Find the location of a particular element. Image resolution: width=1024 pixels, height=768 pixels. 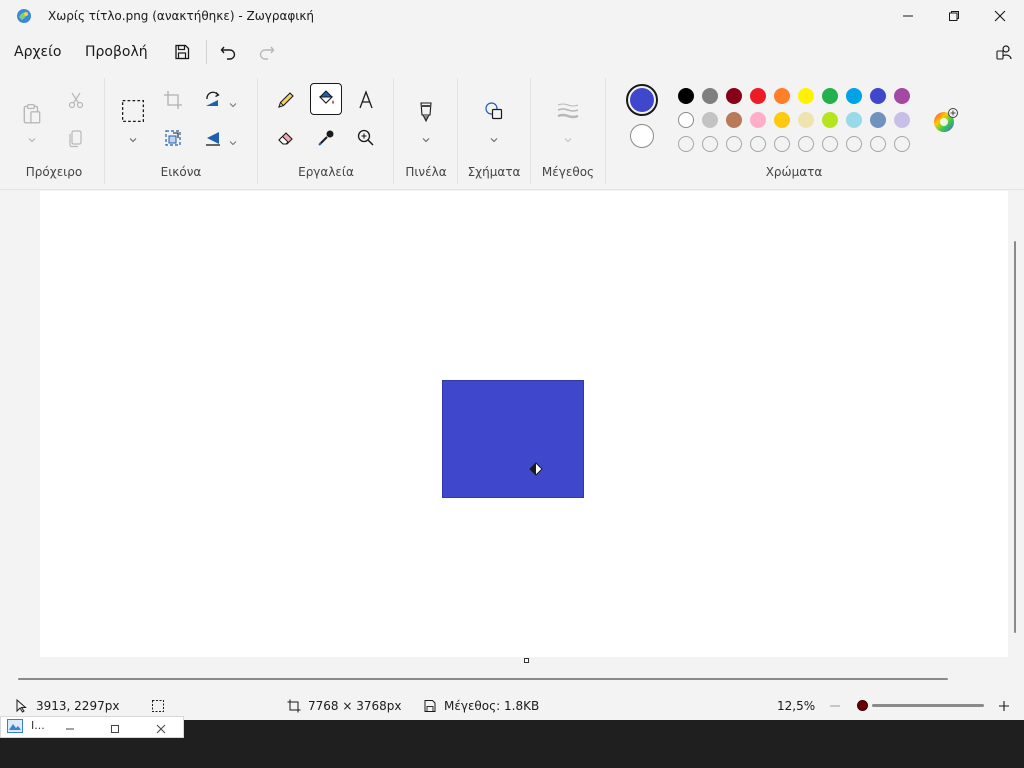

canvas-size: 7768 × 3768px is located at coordinates (355, 706).